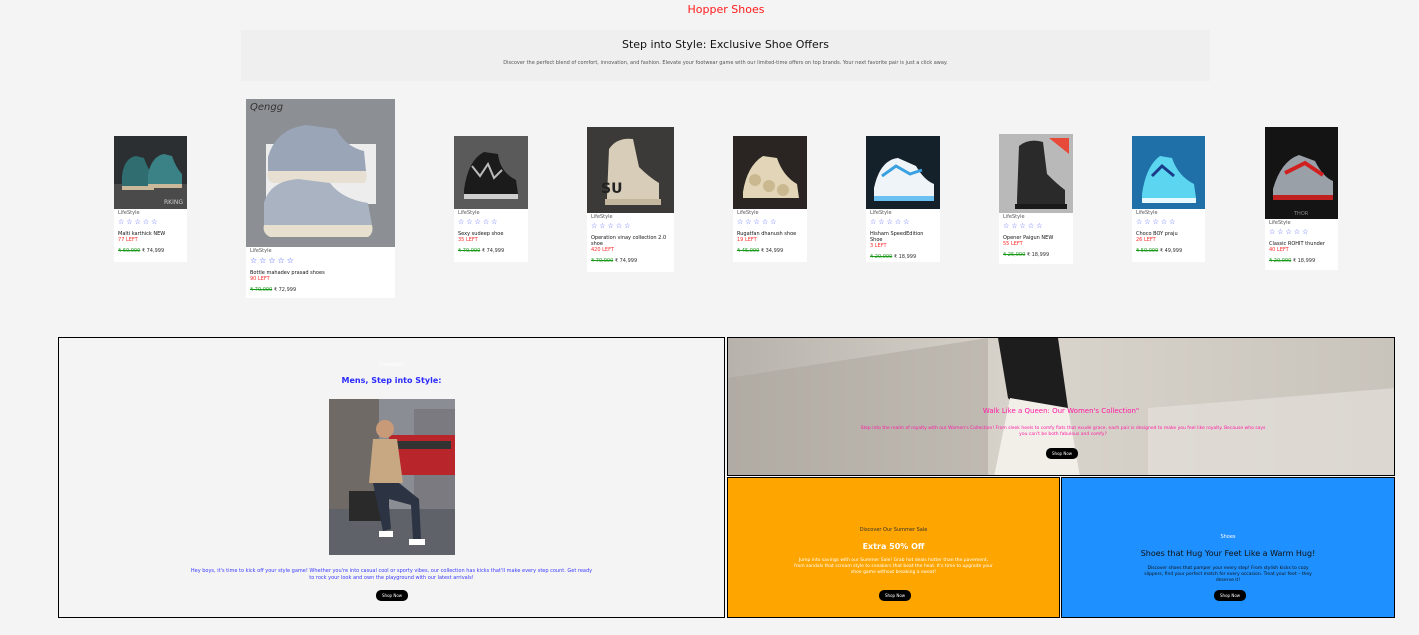 The image size is (1419, 635). Describe the element at coordinates (1014, 255) in the screenshot. I see `old-price: ₹ 25,000` at that location.